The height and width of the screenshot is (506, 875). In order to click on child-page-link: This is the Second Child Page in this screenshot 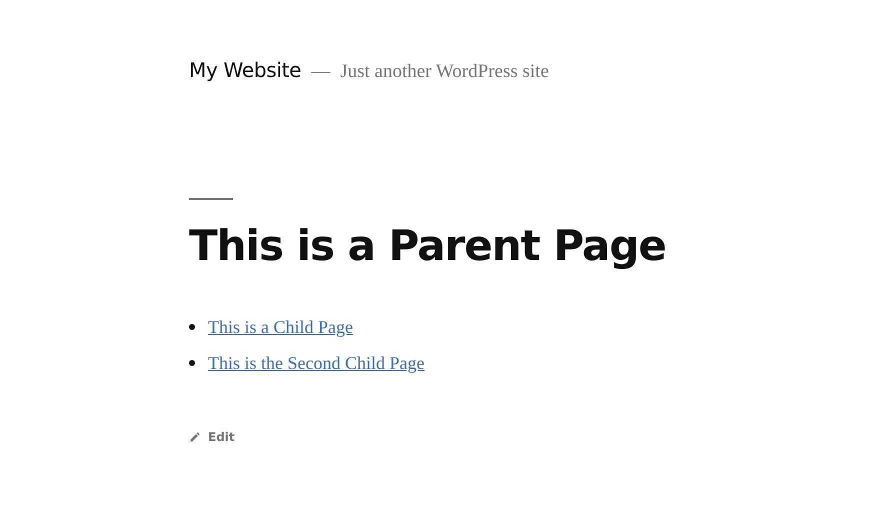, I will do `click(316, 363)`.